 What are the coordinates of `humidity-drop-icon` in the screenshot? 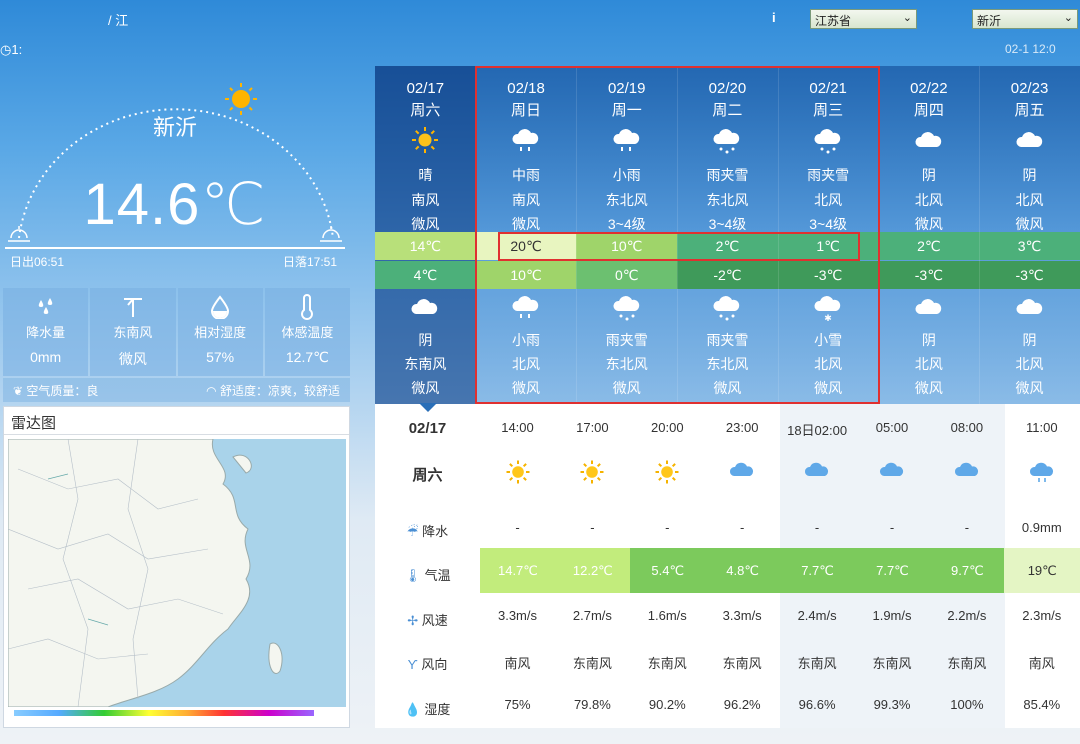 It's located at (220, 307).